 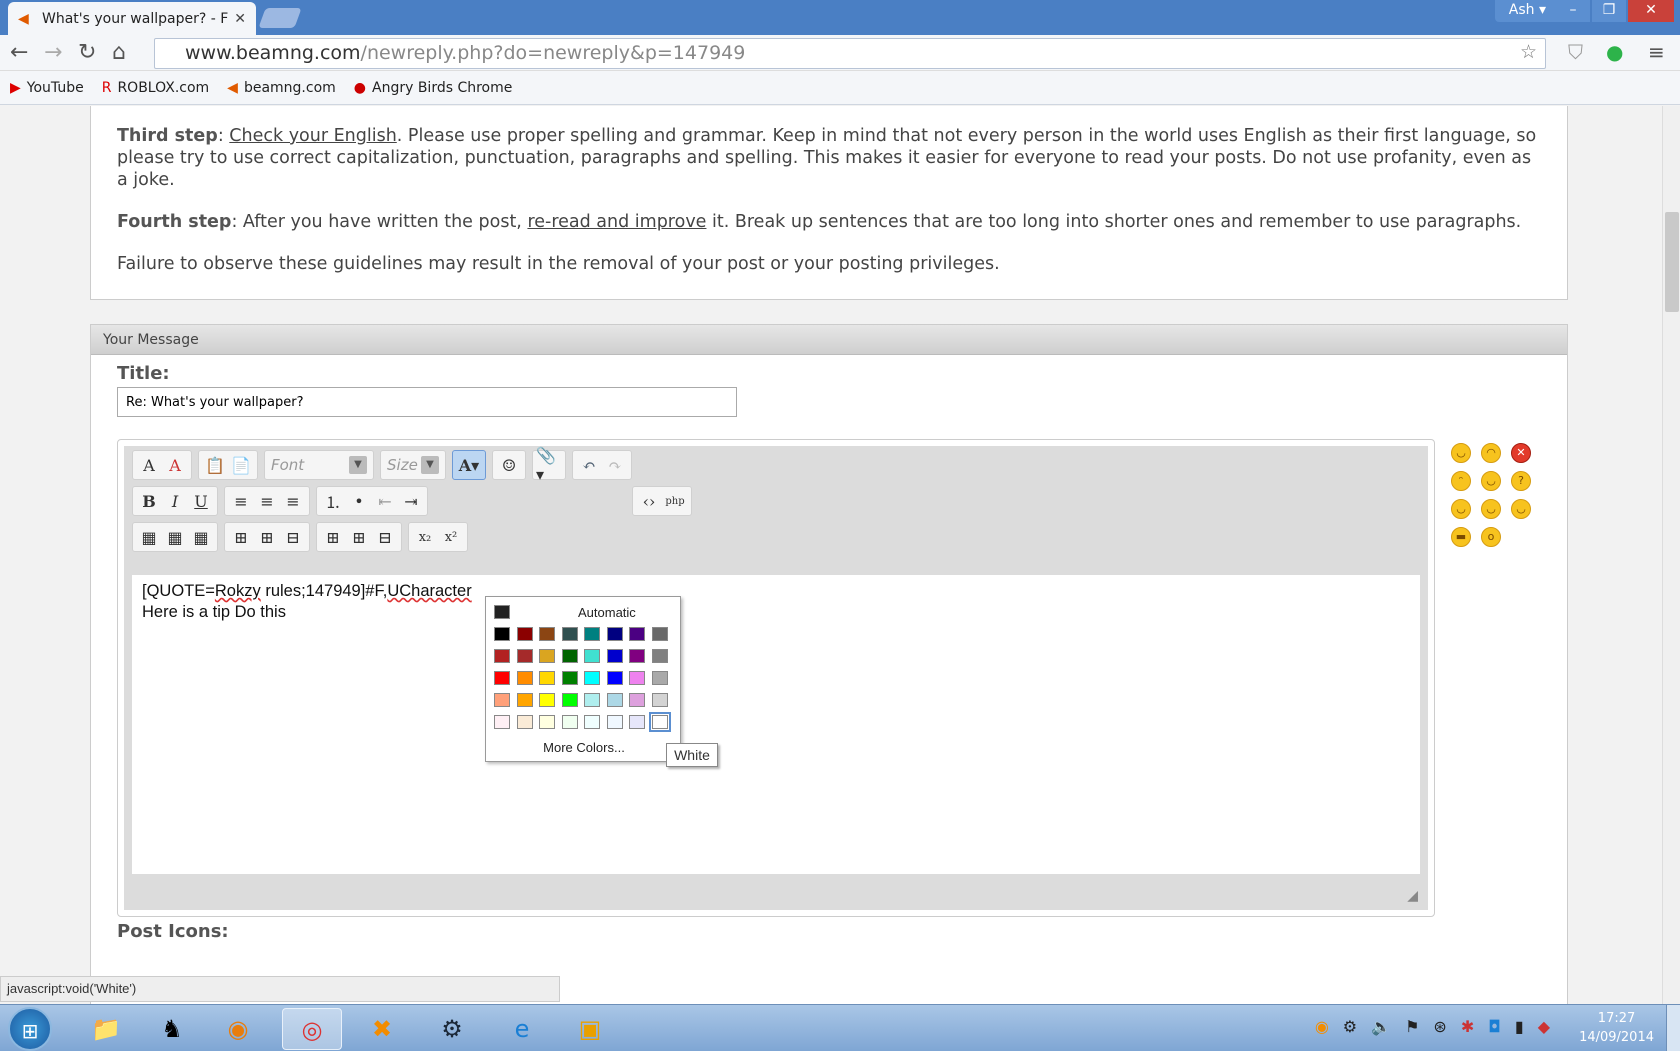 I want to click on steam-icon: ⚙, so click(x=452, y=1029).